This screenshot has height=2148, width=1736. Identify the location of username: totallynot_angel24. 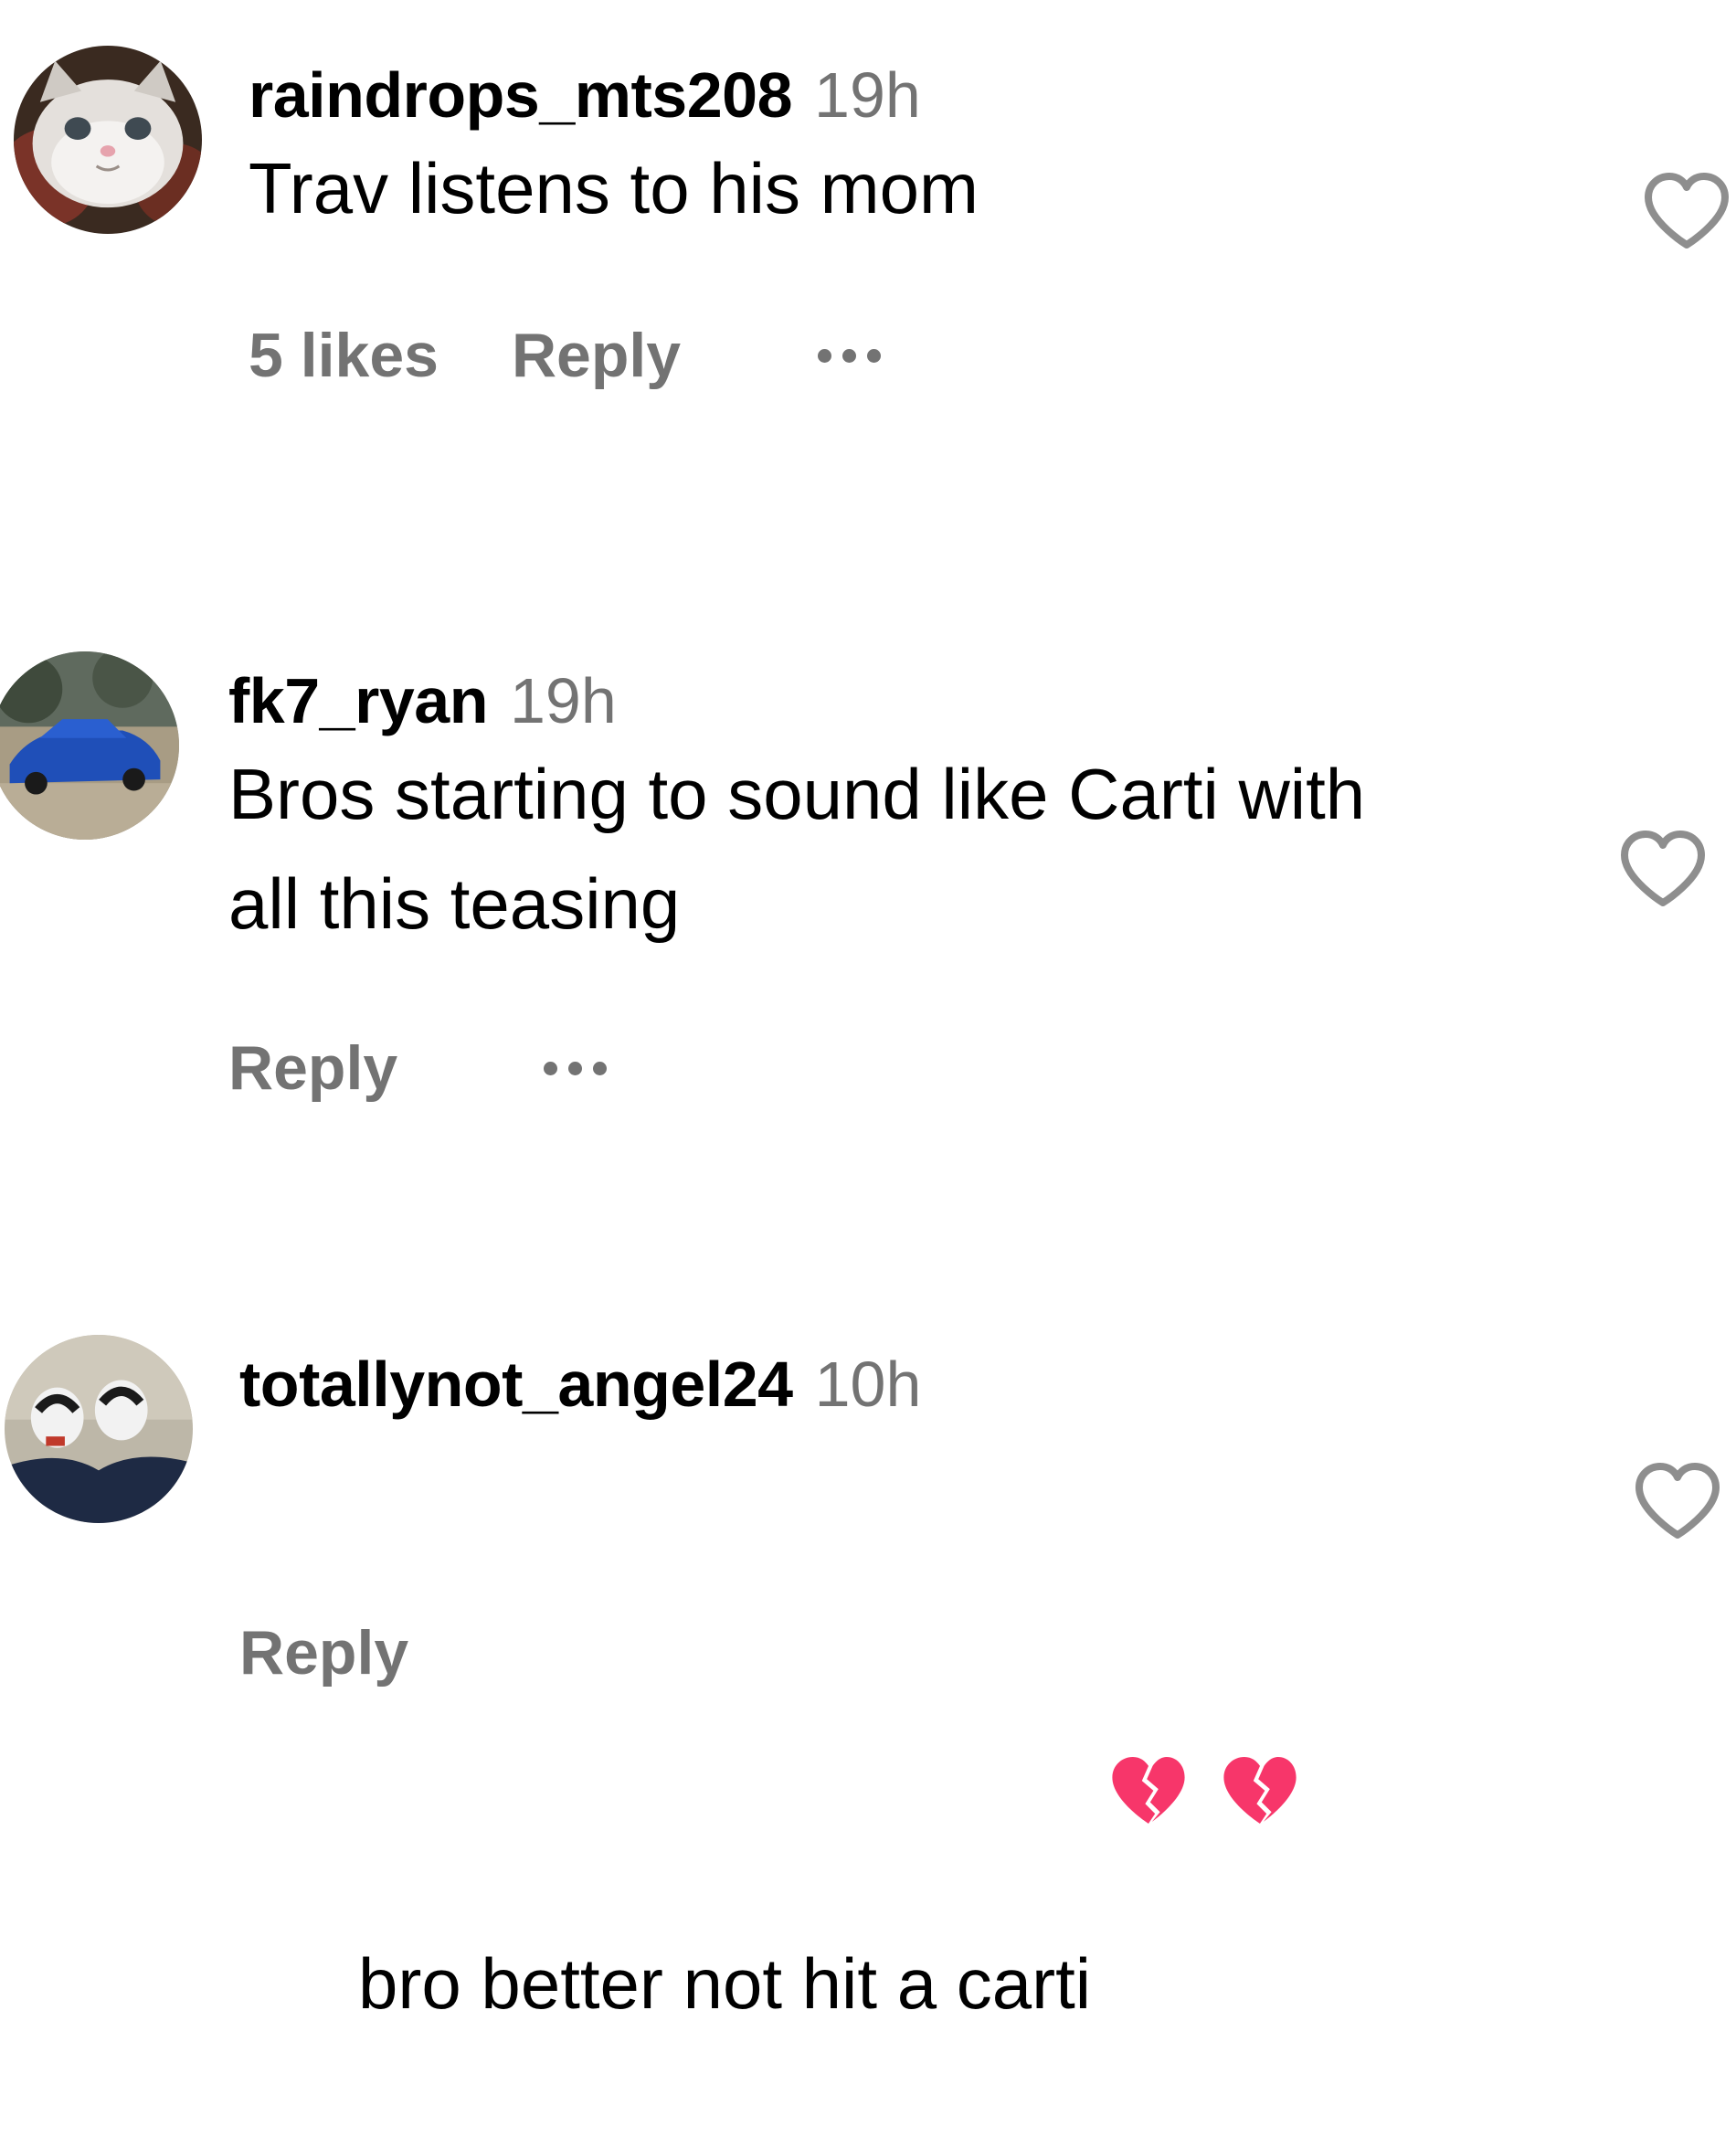
(516, 1384).